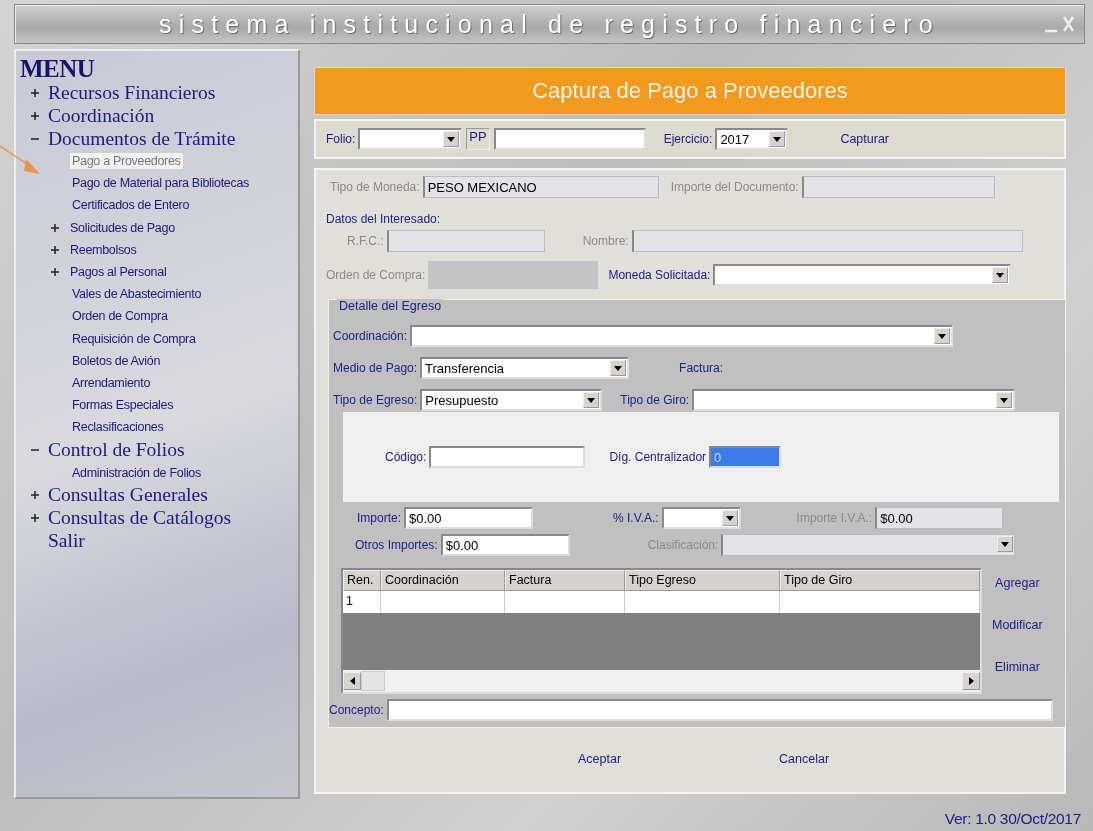 This screenshot has width=1093, height=831. Describe the element at coordinates (373, 681) in the screenshot. I see `scroll-thumb` at that location.